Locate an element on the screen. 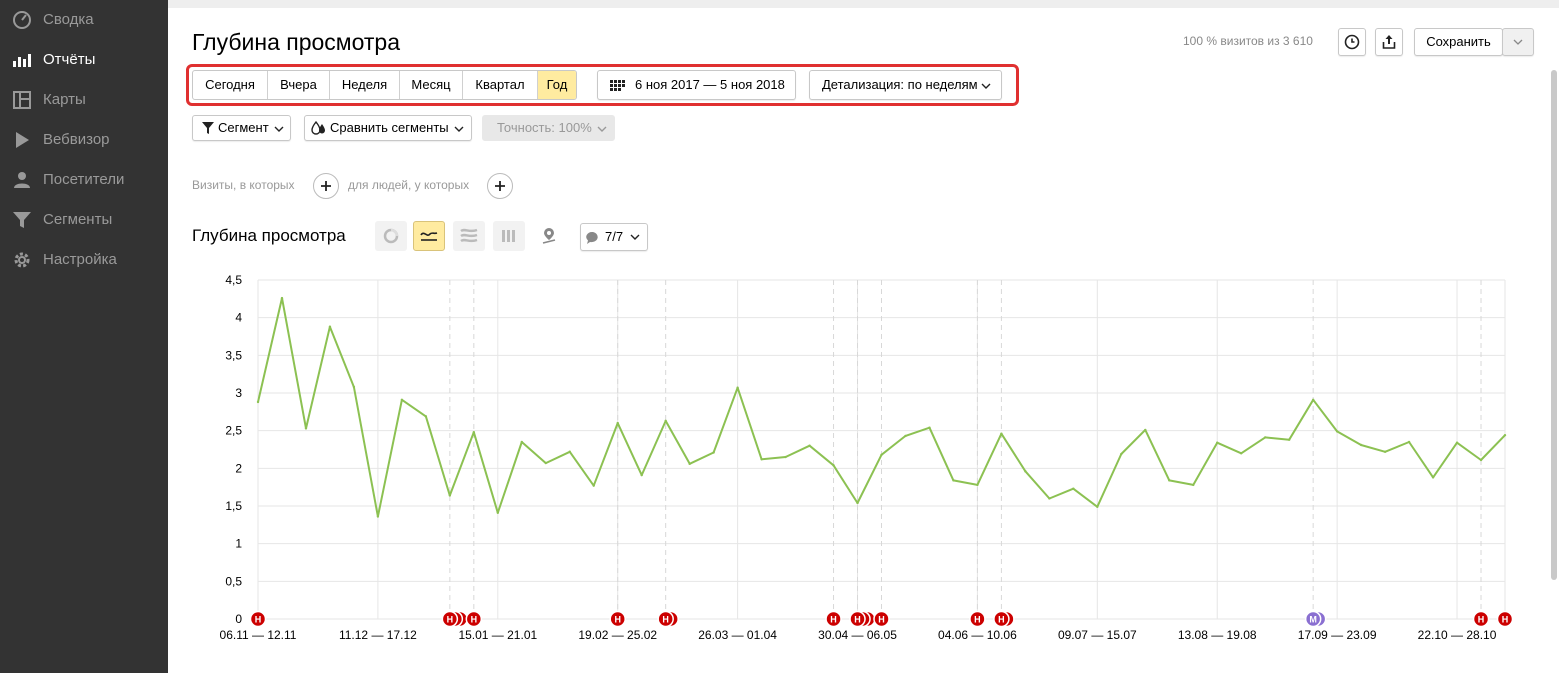  sidebar-item-label: Настройка is located at coordinates (80, 259).